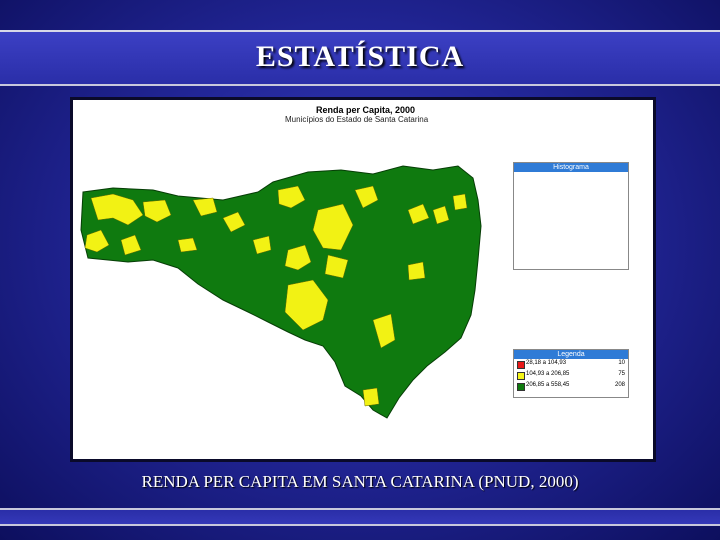 The width and height of the screenshot is (720, 540). Describe the element at coordinates (571, 364) in the screenshot. I see `legend-row: 28,18 a 104,93 10` at that location.